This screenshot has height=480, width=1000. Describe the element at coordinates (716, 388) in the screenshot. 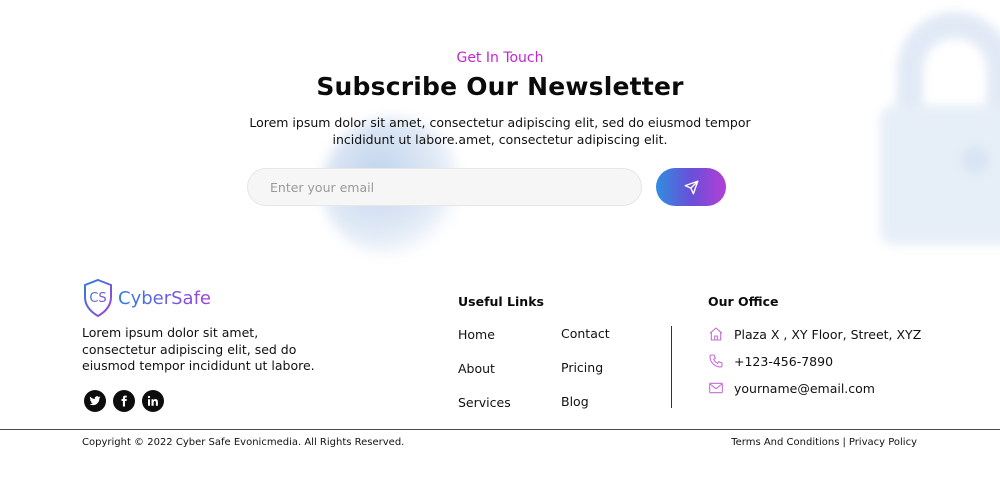

I see `mail-icon` at that location.